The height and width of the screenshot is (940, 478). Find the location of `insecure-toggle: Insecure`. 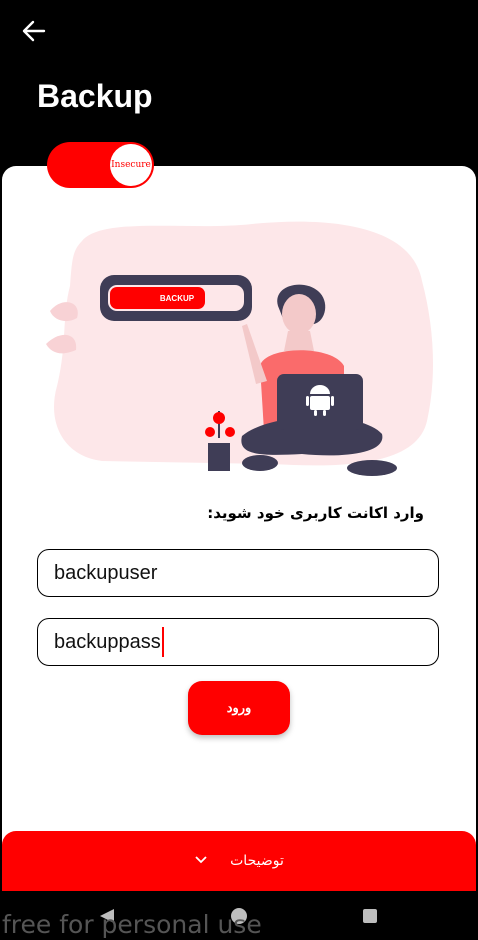

insecure-toggle: Insecure is located at coordinates (100, 165).